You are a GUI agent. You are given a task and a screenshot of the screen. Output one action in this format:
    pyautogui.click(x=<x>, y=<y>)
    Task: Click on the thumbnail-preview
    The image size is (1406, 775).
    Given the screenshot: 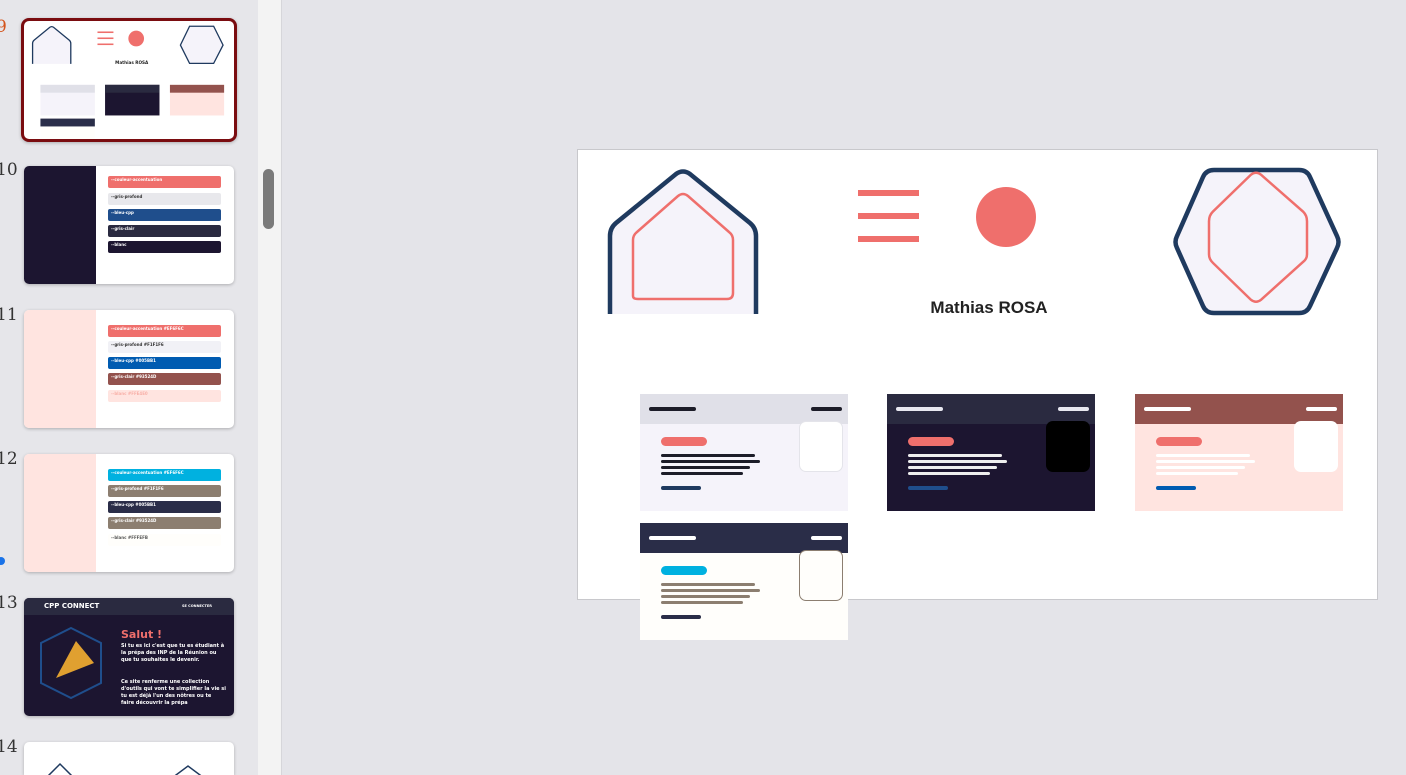 What is the action you would take?
    pyautogui.click(x=124, y=768)
    